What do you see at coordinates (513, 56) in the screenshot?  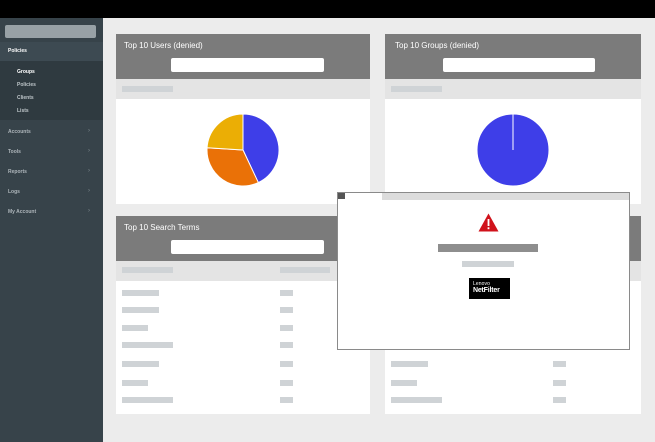 I see `panel-header: Top 10 Groups (denied)` at bounding box center [513, 56].